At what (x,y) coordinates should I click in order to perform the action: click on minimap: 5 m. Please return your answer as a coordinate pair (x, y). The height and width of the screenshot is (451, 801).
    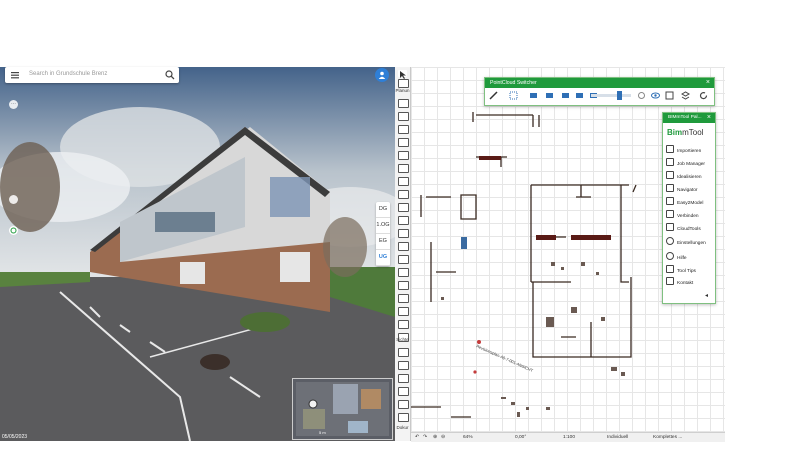
    Looking at the image, I should click on (342, 409).